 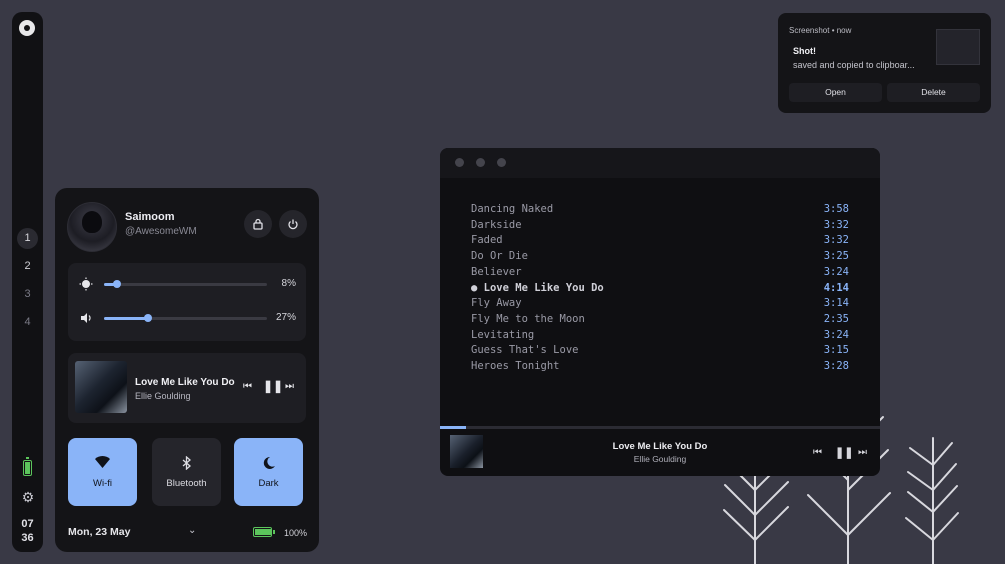 What do you see at coordinates (192, 530) in the screenshot?
I see `chevron-down-icon: ⌄` at bounding box center [192, 530].